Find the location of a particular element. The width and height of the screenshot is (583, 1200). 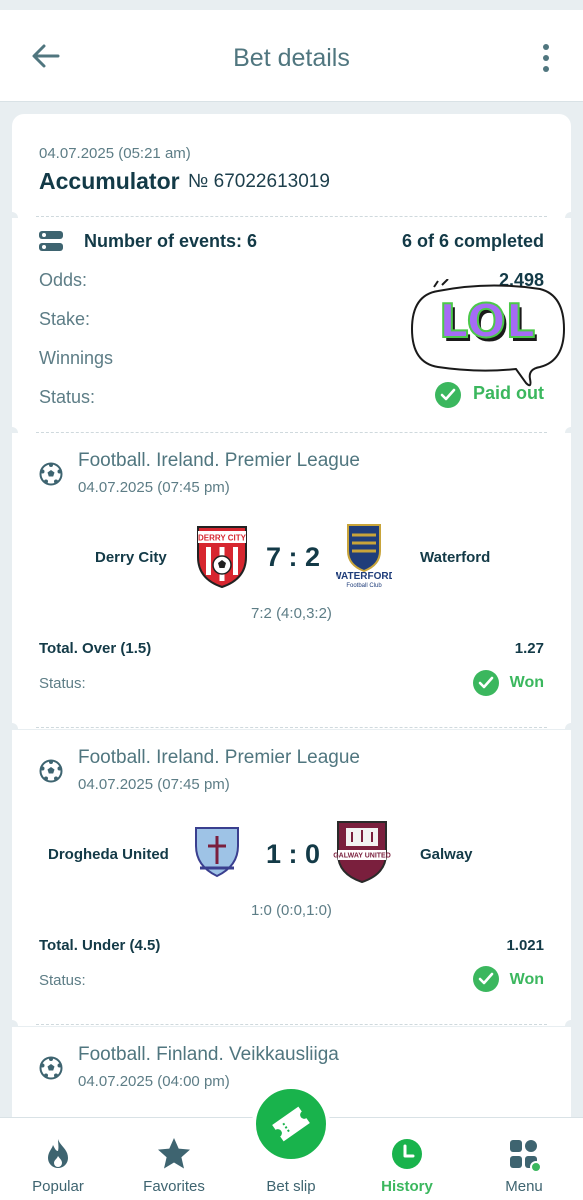

nav-label: Favorites is located at coordinates (174, 1186).